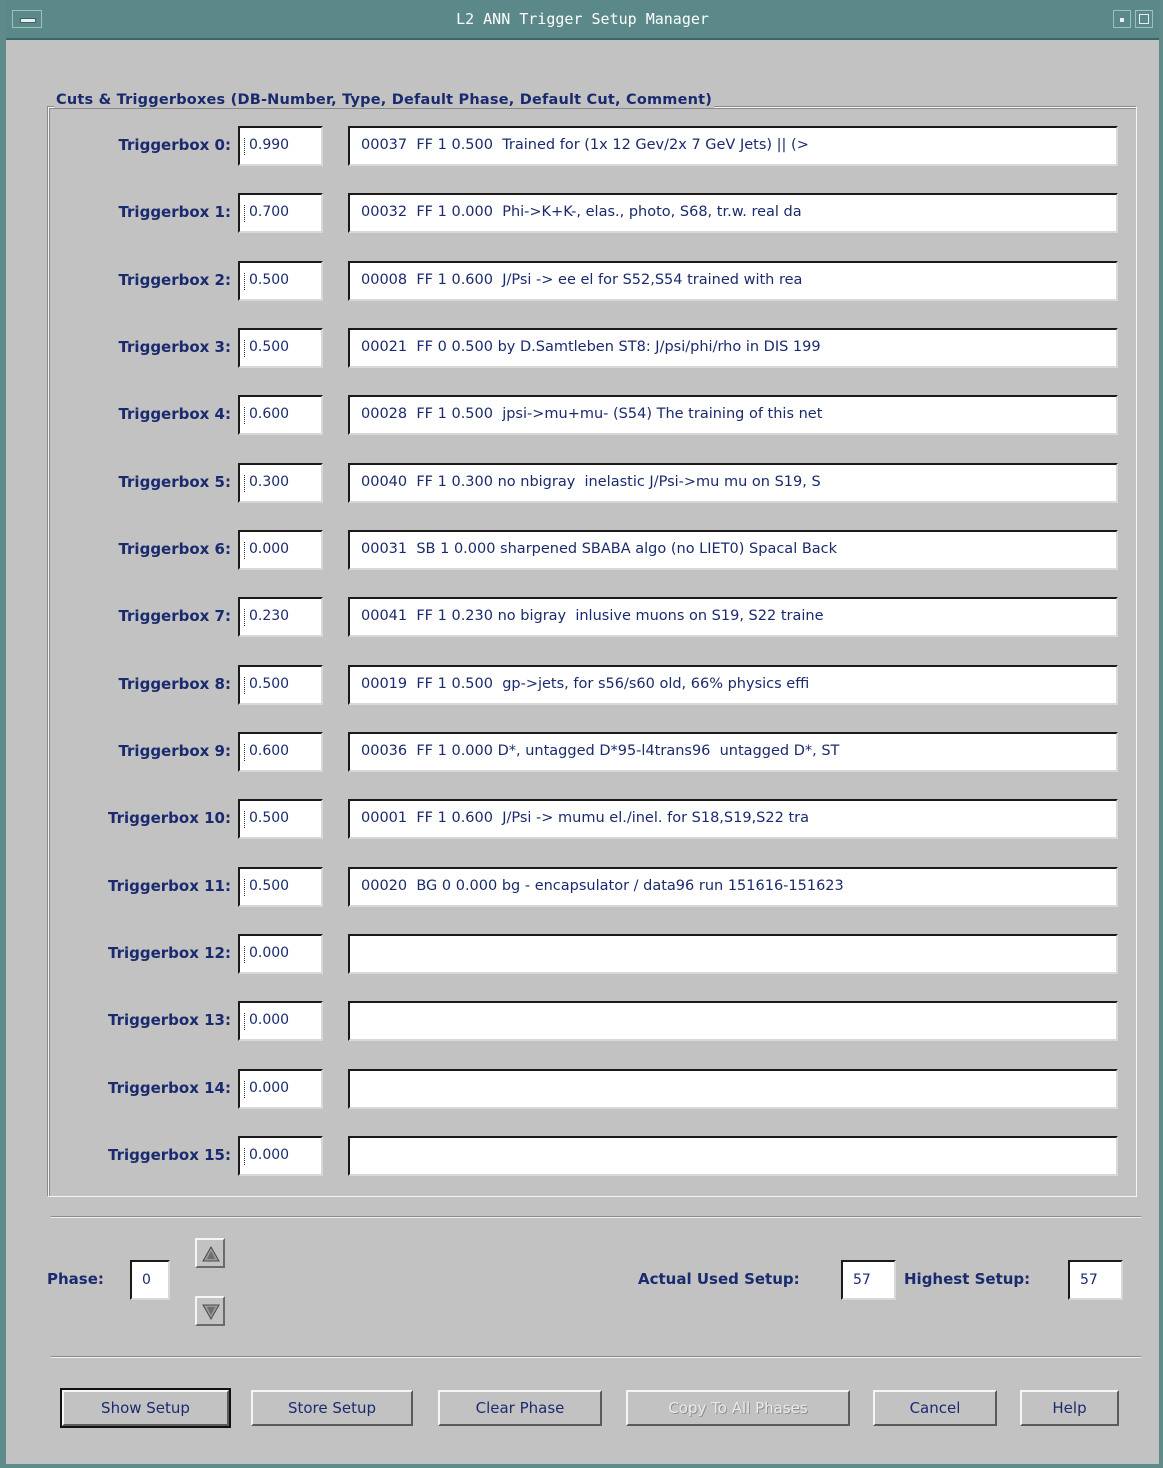  I want to click on triggerbox-label: Triggerbox 6:, so click(174, 549).